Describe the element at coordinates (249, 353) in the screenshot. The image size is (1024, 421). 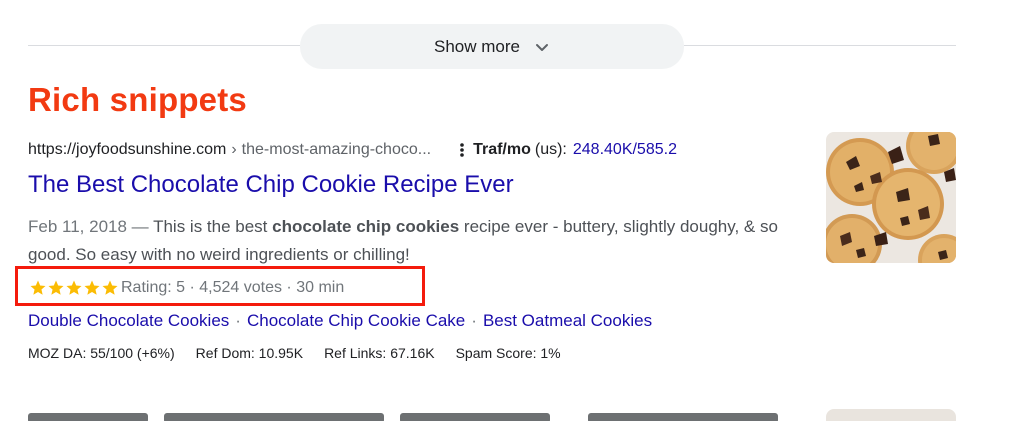
I see `ref-dom-metric: Ref Dom: 10.95K` at that location.